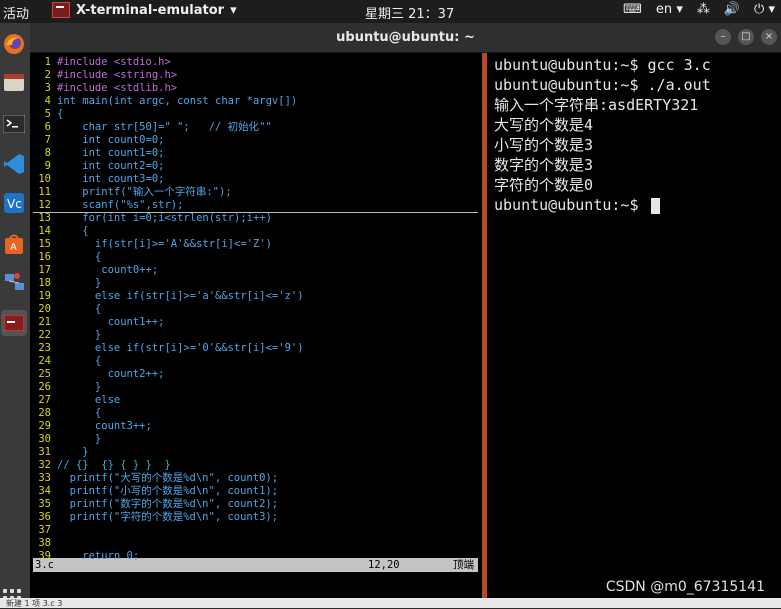 This screenshot has height=609, width=781. I want to click on code-line: 30 }, so click(255, 439).